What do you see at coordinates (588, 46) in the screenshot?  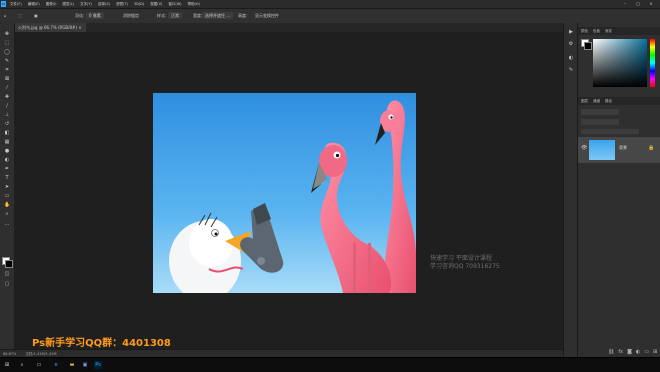 I see `color-panel-background-swatch` at bounding box center [588, 46].